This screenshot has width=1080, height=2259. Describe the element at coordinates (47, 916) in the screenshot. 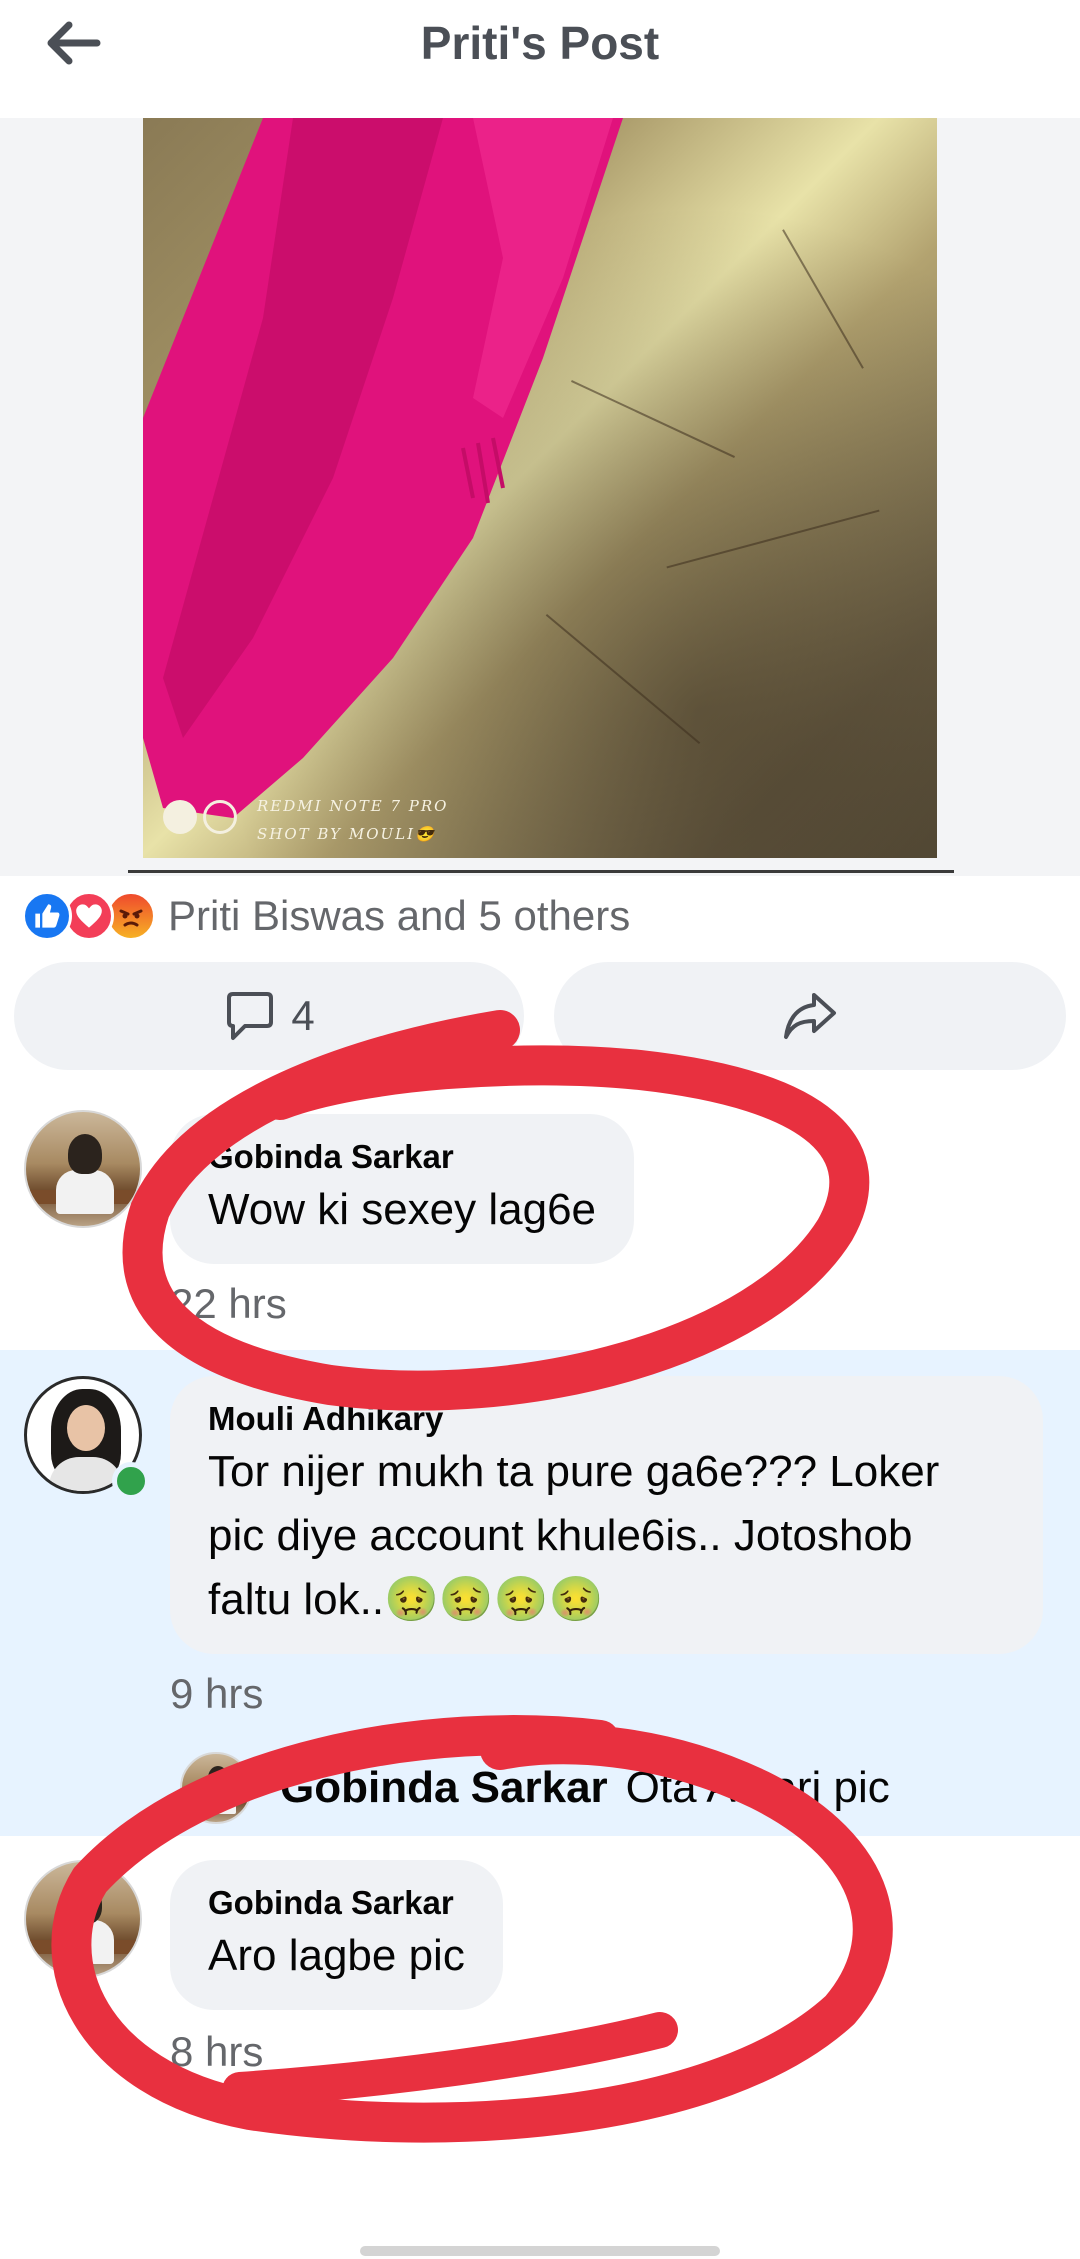

I see `like-icon` at that location.